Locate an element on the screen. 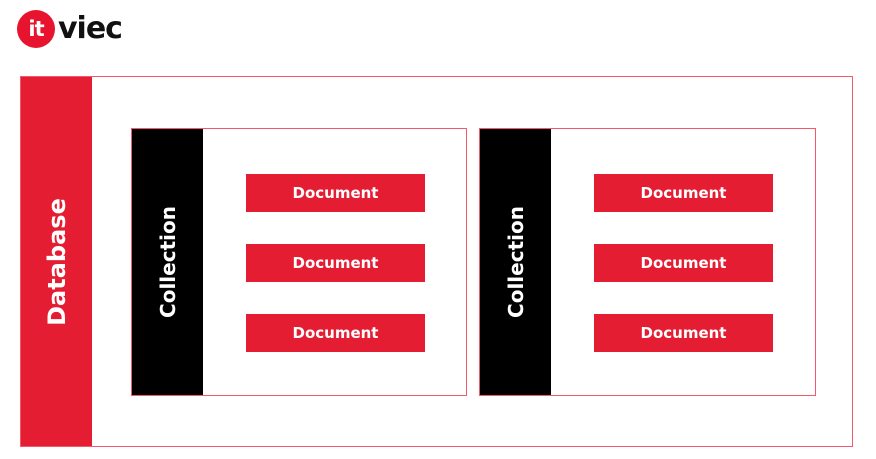  document-2-3: Document is located at coordinates (683, 333).